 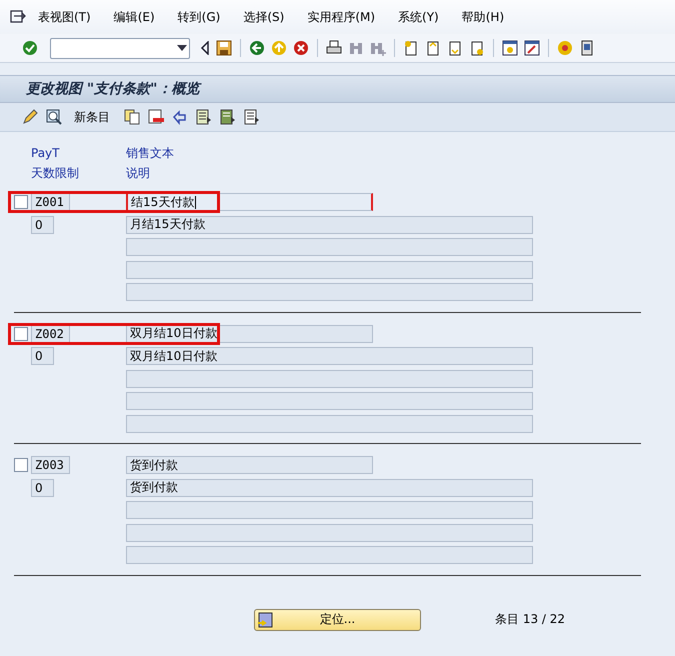 What do you see at coordinates (150, 153) in the screenshot?
I see `column-header: 销售文本` at bounding box center [150, 153].